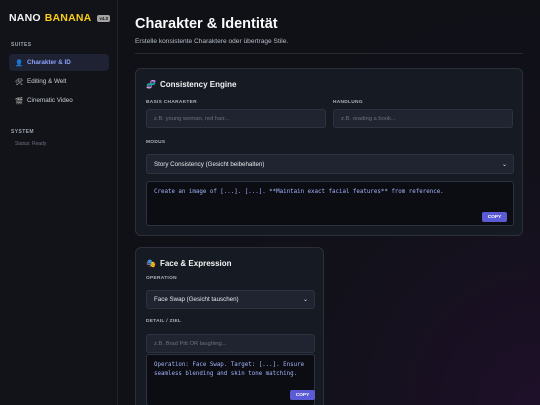 The width and height of the screenshot is (540, 405). What do you see at coordinates (209, 164) in the screenshot?
I see `modus-select-value: Story Consistency (Gesicht beibehalten)` at bounding box center [209, 164].